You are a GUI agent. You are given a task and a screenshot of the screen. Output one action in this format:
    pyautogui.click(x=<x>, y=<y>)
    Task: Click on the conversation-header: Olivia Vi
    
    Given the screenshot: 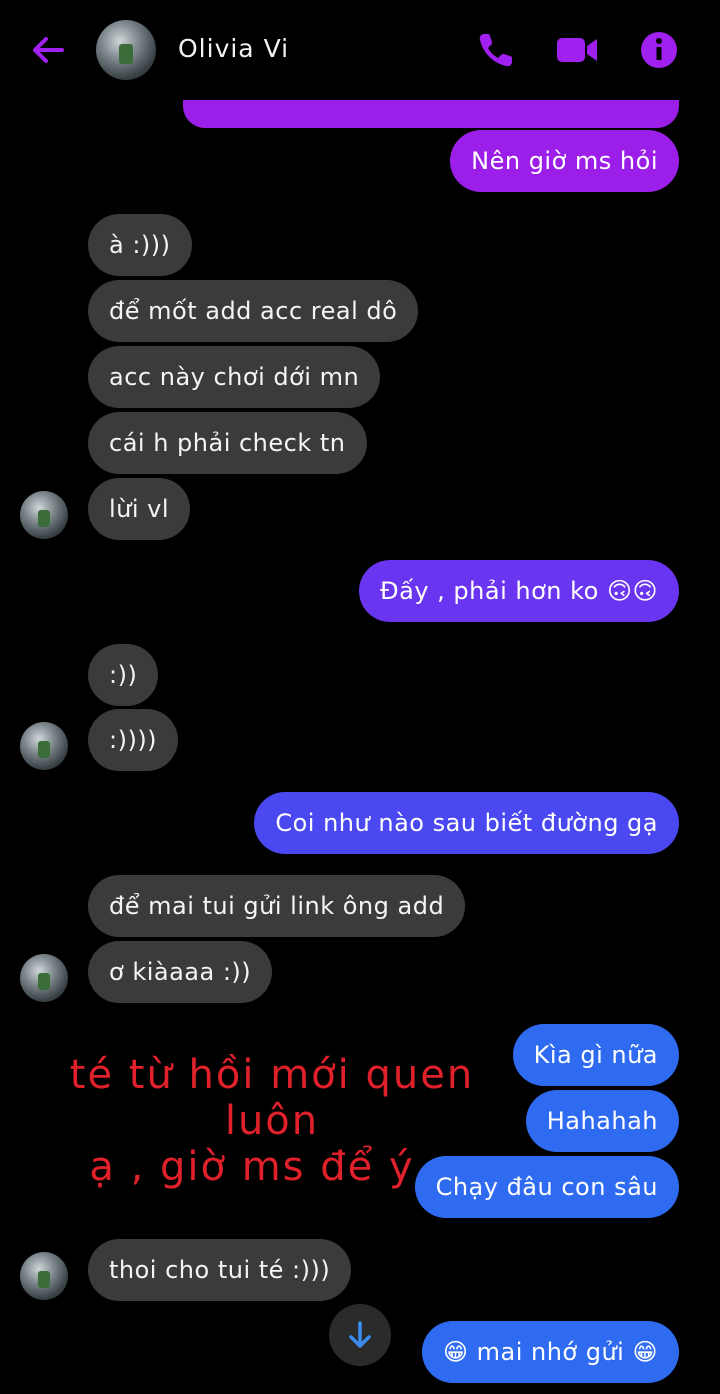 What is the action you would take?
    pyautogui.click(x=360, y=50)
    